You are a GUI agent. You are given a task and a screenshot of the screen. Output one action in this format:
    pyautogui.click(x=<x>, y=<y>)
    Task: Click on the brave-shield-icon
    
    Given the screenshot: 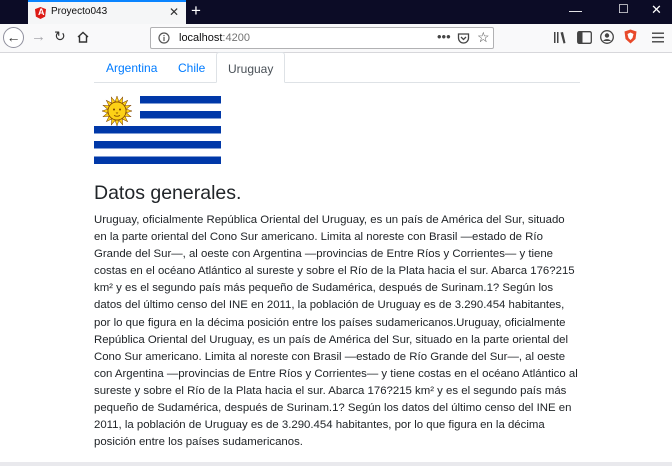 What is the action you would take?
    pyautogui.click(x=630, y=36)
    